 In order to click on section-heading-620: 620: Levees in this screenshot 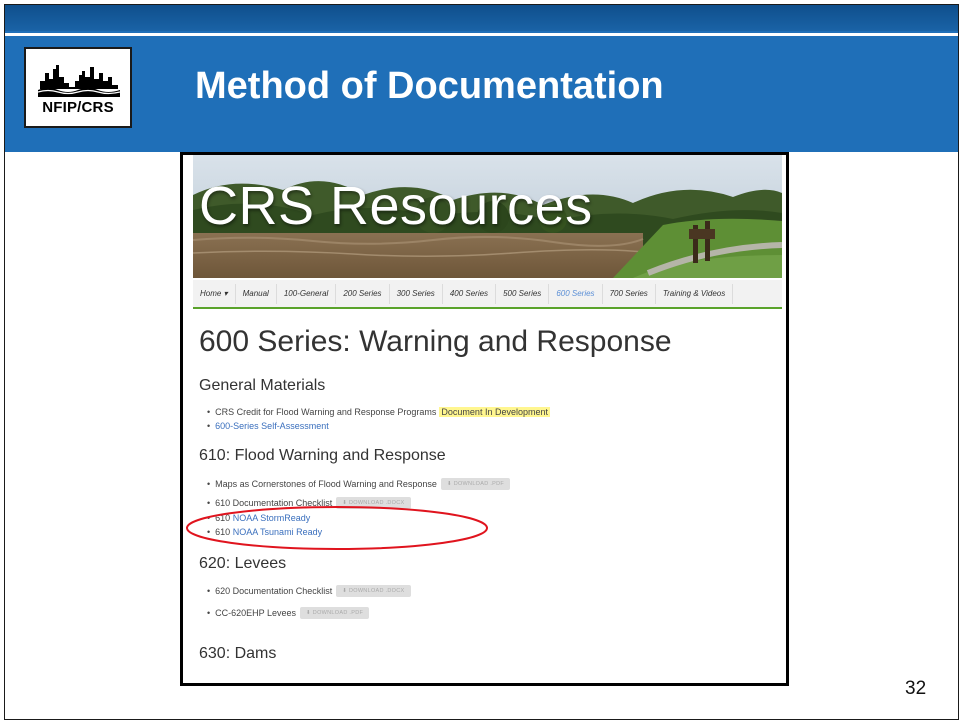, I will do `click(243, 563)`.